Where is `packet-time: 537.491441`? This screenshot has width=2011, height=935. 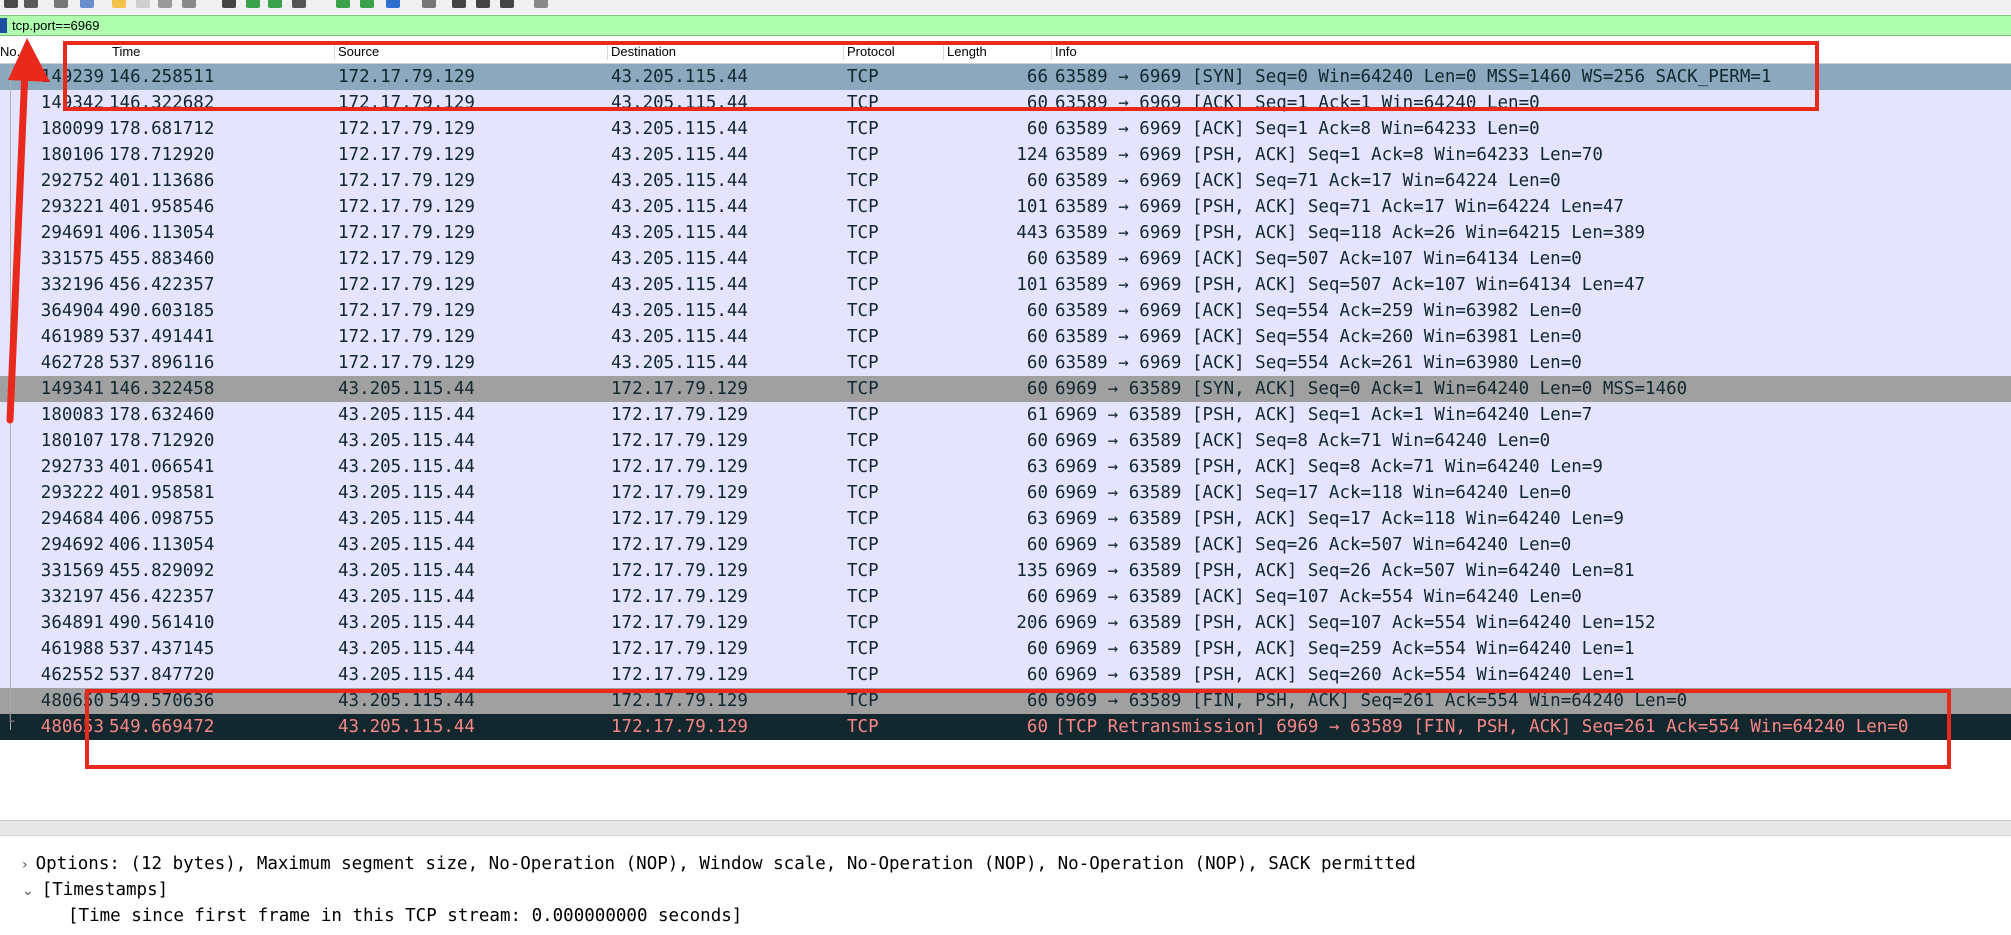 packet-time: 537.491441 is located at coordinates (162, 337).